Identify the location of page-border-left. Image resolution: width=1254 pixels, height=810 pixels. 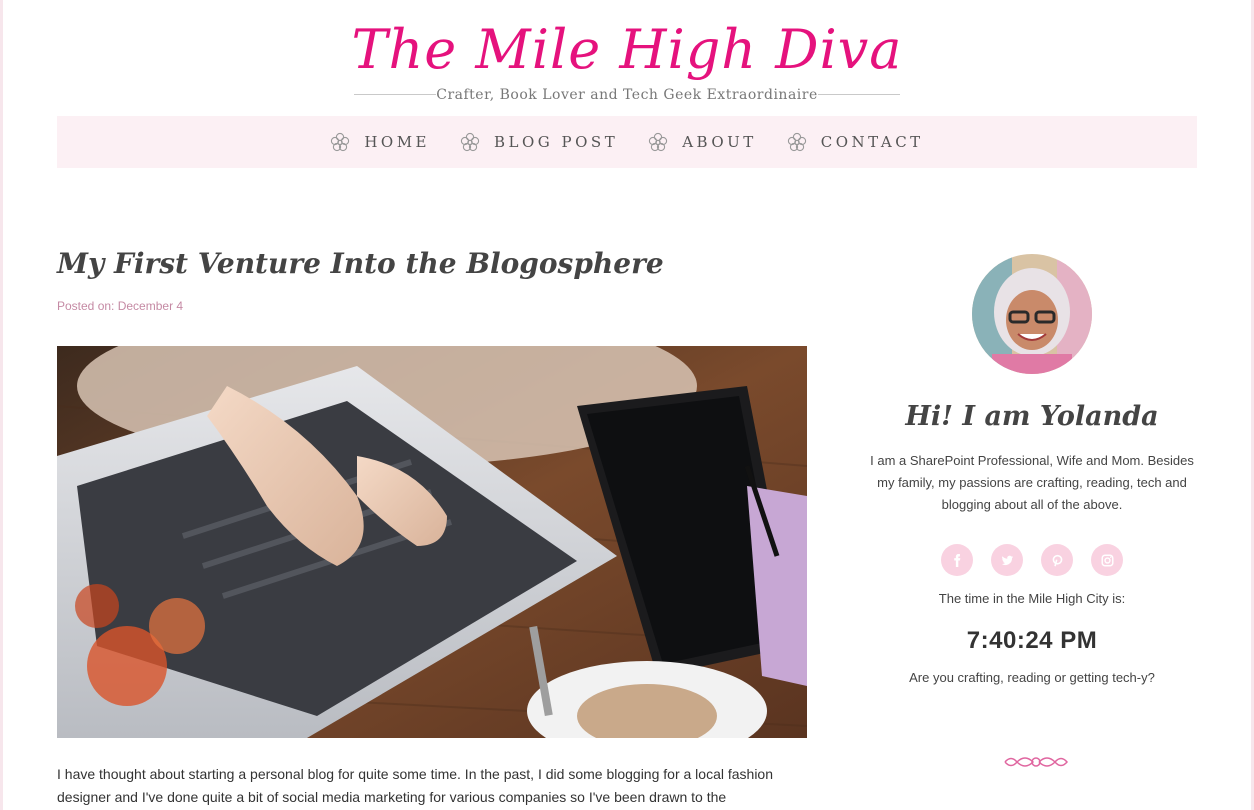
(1, 405).